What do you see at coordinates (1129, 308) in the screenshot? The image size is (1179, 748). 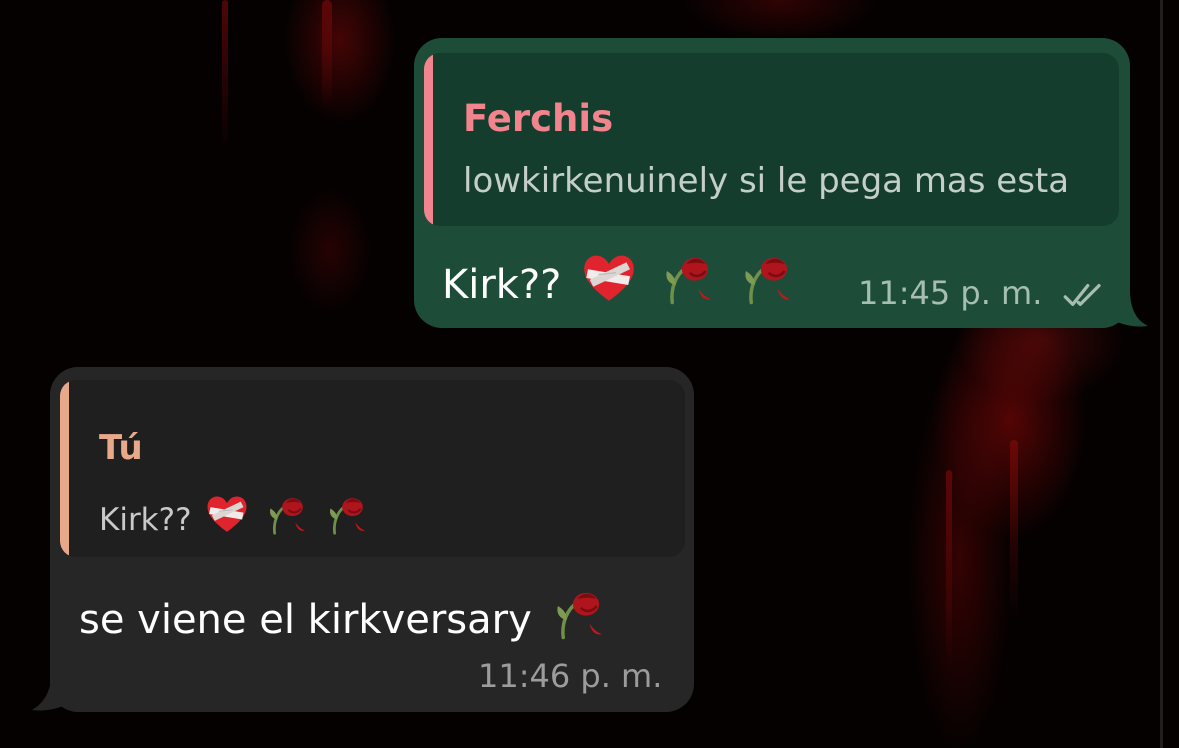 I see `outgoing-bubble-tail` at bounding box center [1129, 308].